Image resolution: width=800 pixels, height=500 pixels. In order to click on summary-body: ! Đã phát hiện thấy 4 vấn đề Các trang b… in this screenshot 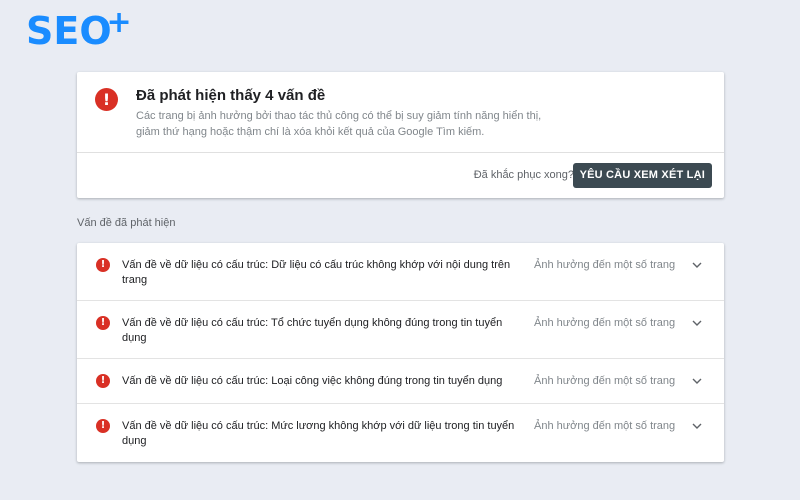, I will do `click(400, 112)`.